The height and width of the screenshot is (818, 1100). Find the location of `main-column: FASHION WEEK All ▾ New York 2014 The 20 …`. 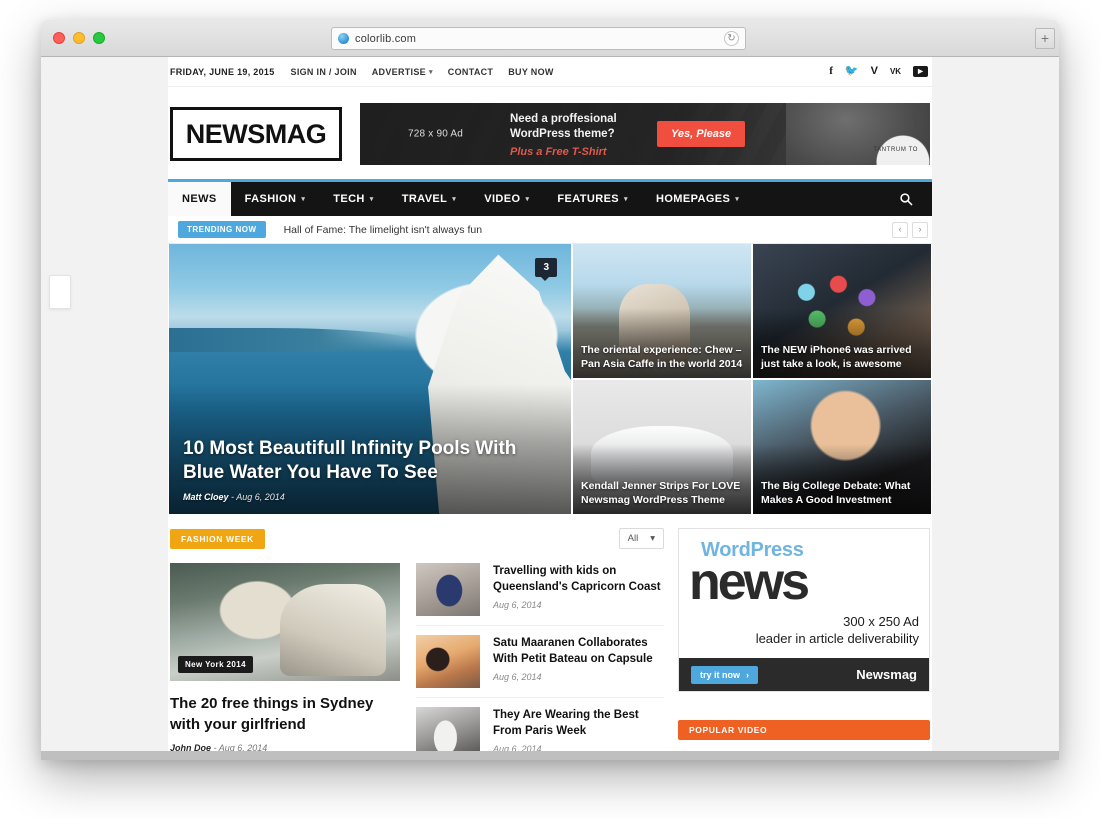

main-column: FASHION WEEK All ▾ New York 2014 The 20 … is located at coordinates (417, 644).